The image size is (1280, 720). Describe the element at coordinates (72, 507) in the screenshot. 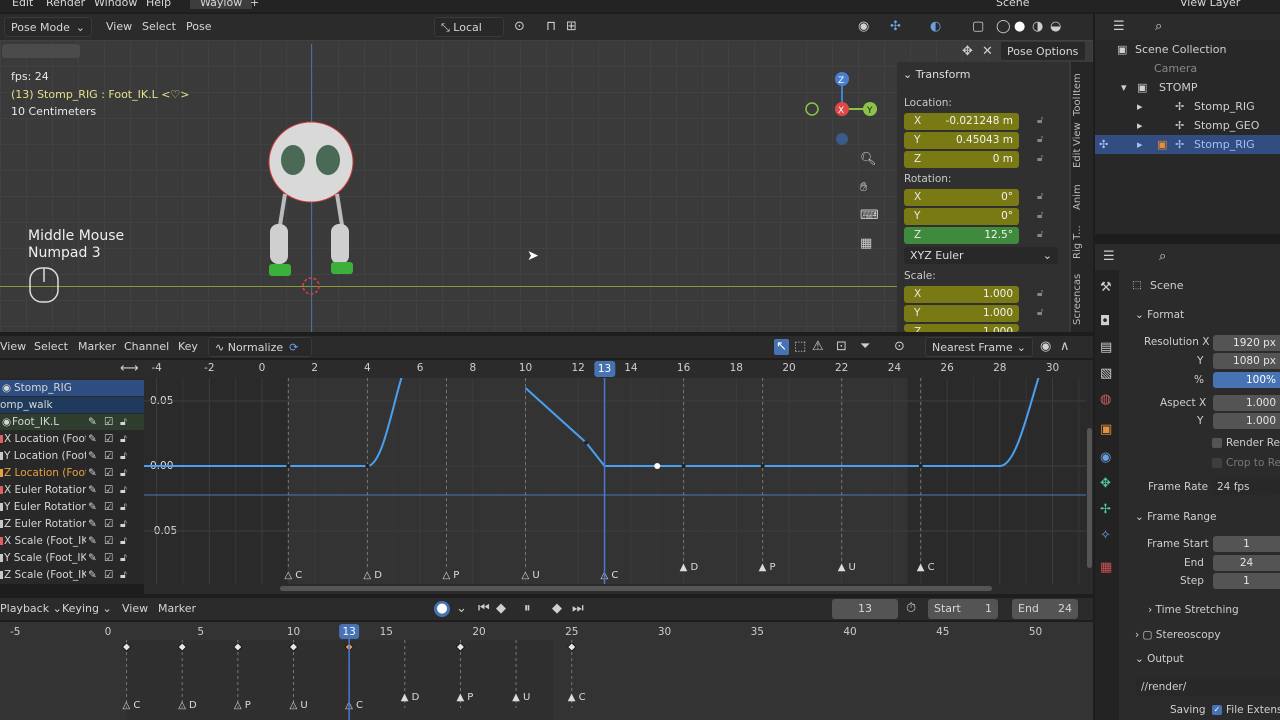

I see `channel-fcurve: Y Euler Rotation (Fo✎ ☑ 🔓︎` at that location.